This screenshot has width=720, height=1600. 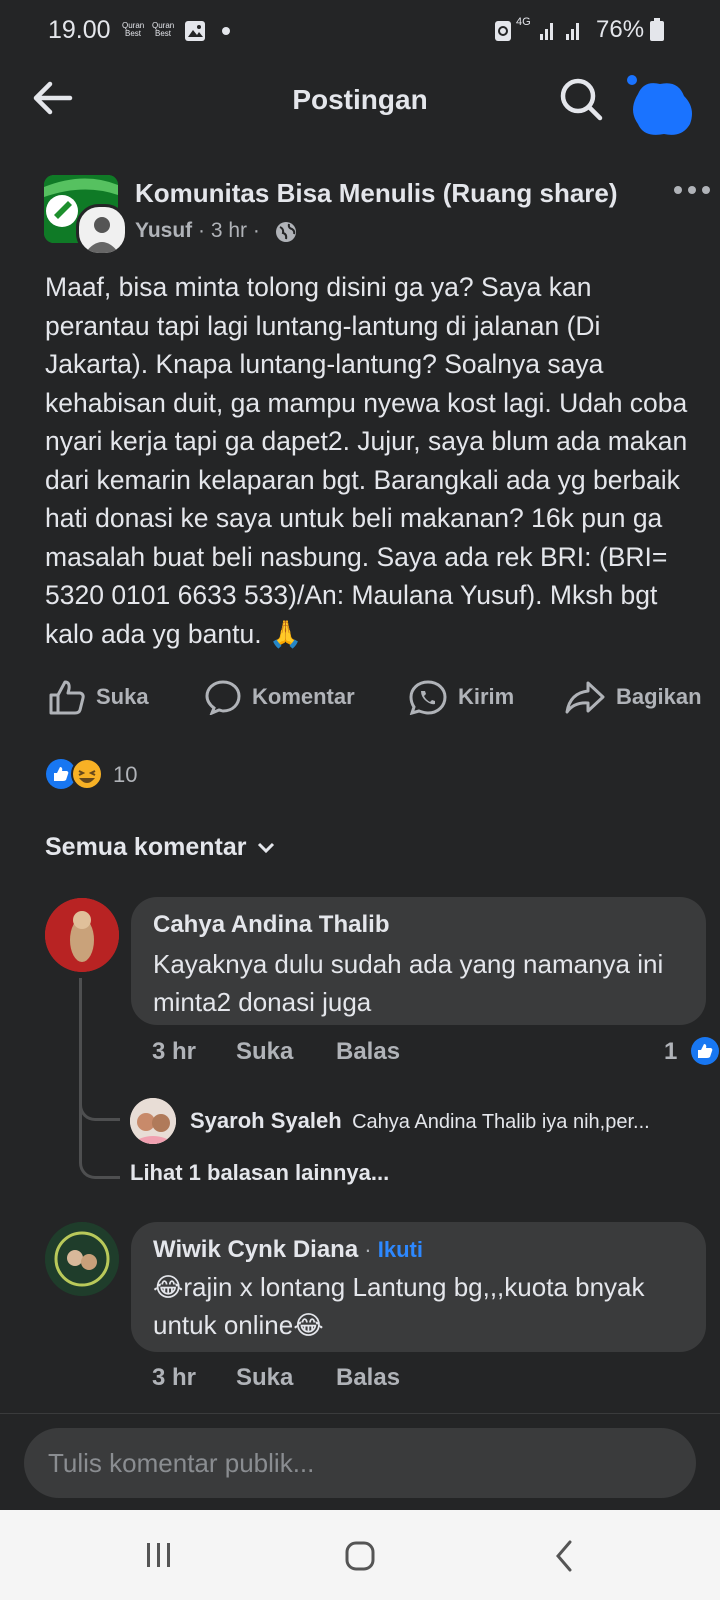 I want to click on signal-icon, so click(x=559, y=31).